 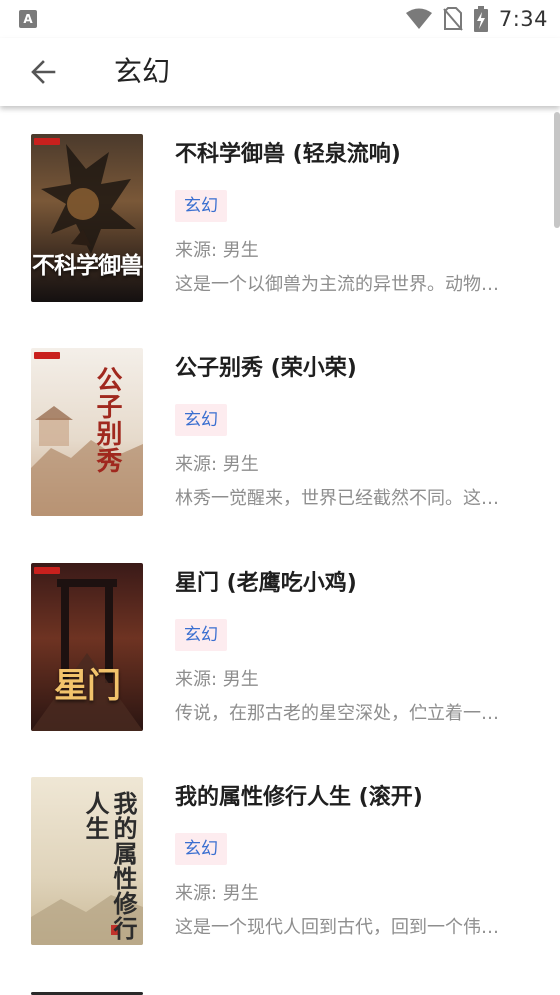 What do you see at coordinates (87, 647) in the screenshot?
I see `book-cover: 星门` at bounding box center [87, 647].